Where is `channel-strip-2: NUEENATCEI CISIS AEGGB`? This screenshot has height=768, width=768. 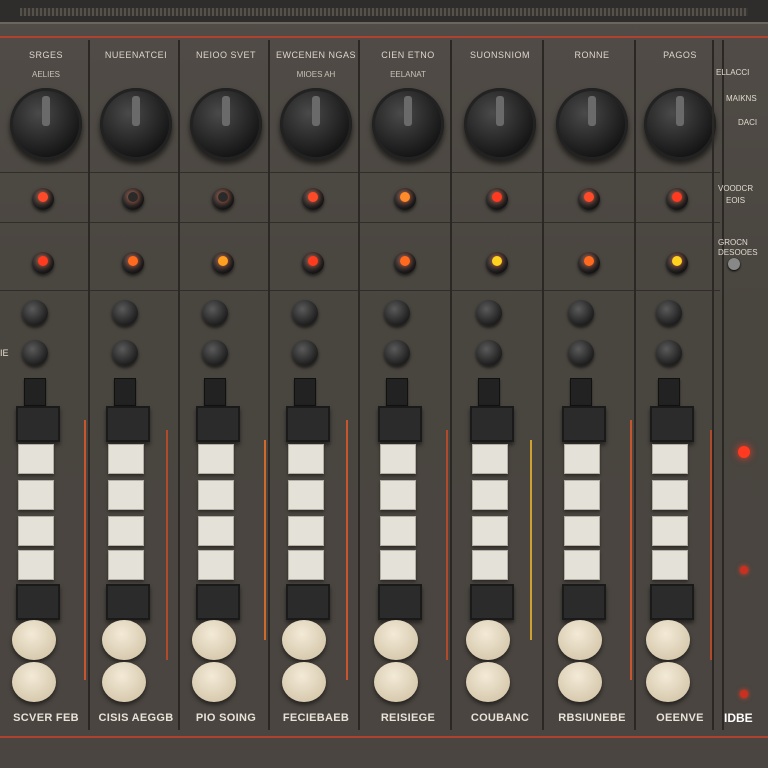
channel-strip-2: NUEENATCEI CISIS AEGGB is located at coordinates (136, 390).